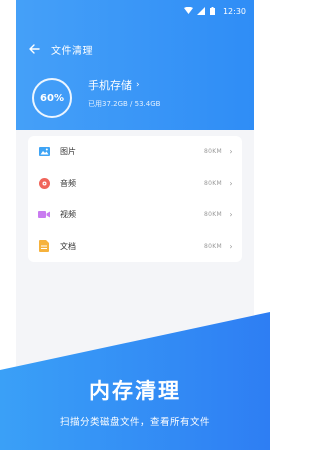 The width and height of the screenshot is (320, 450). What do you see at coordinates (135, 49) in the screenshot?
I see `app-bar: 文件清理` at bounding box center [135, 49].